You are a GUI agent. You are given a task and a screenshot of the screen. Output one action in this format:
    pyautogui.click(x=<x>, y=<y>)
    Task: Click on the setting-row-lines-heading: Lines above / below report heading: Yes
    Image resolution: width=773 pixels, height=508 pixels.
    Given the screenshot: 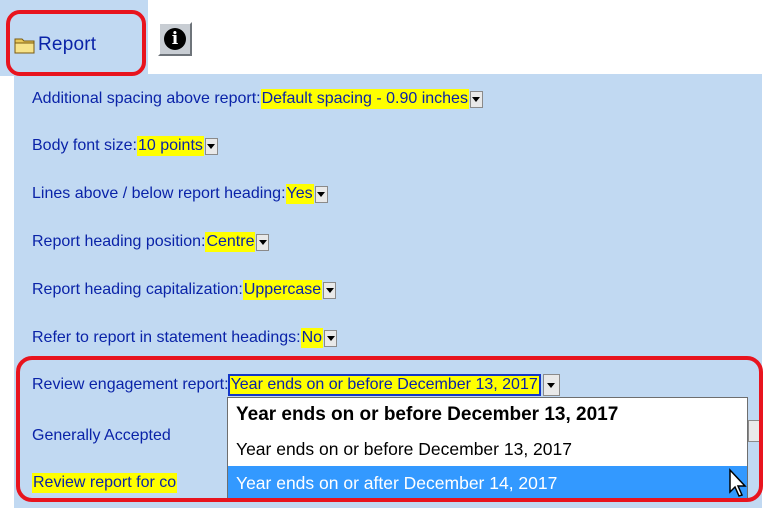 What is the action you would take?
    pyautogui.click(x=180, y=194)
    